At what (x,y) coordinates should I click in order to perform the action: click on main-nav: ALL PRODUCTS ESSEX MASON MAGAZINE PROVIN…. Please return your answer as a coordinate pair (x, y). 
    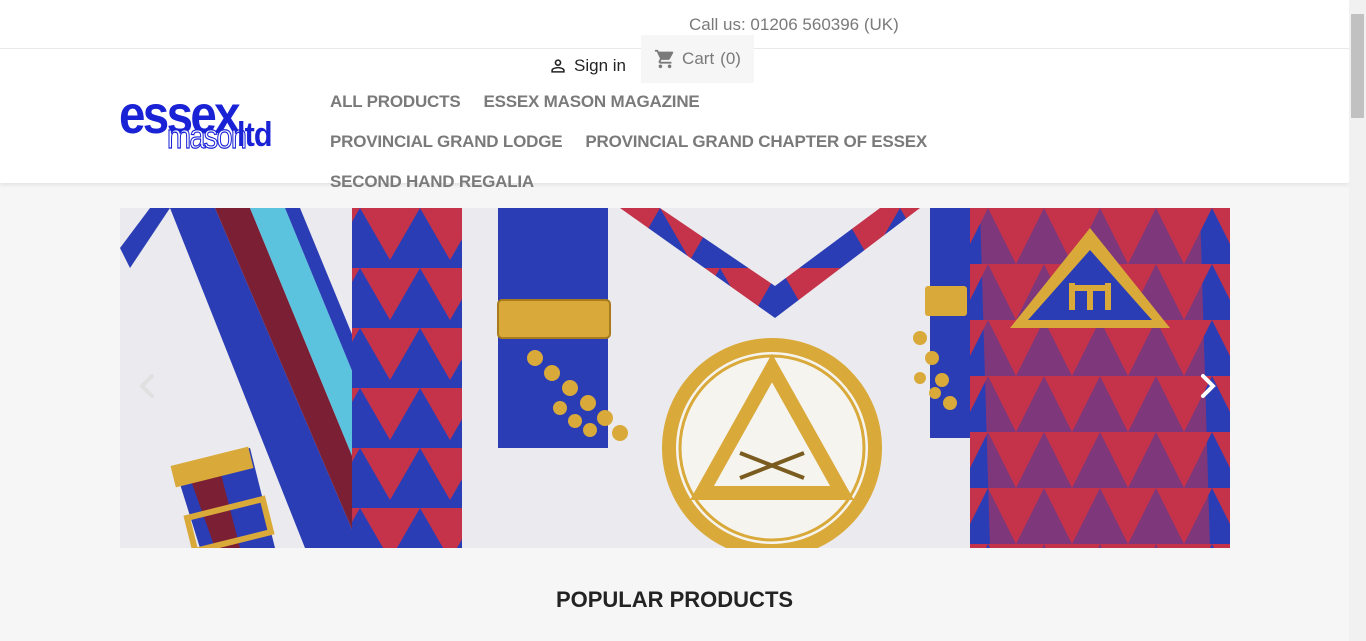
    Looking at the image, I should click on (640, 142).